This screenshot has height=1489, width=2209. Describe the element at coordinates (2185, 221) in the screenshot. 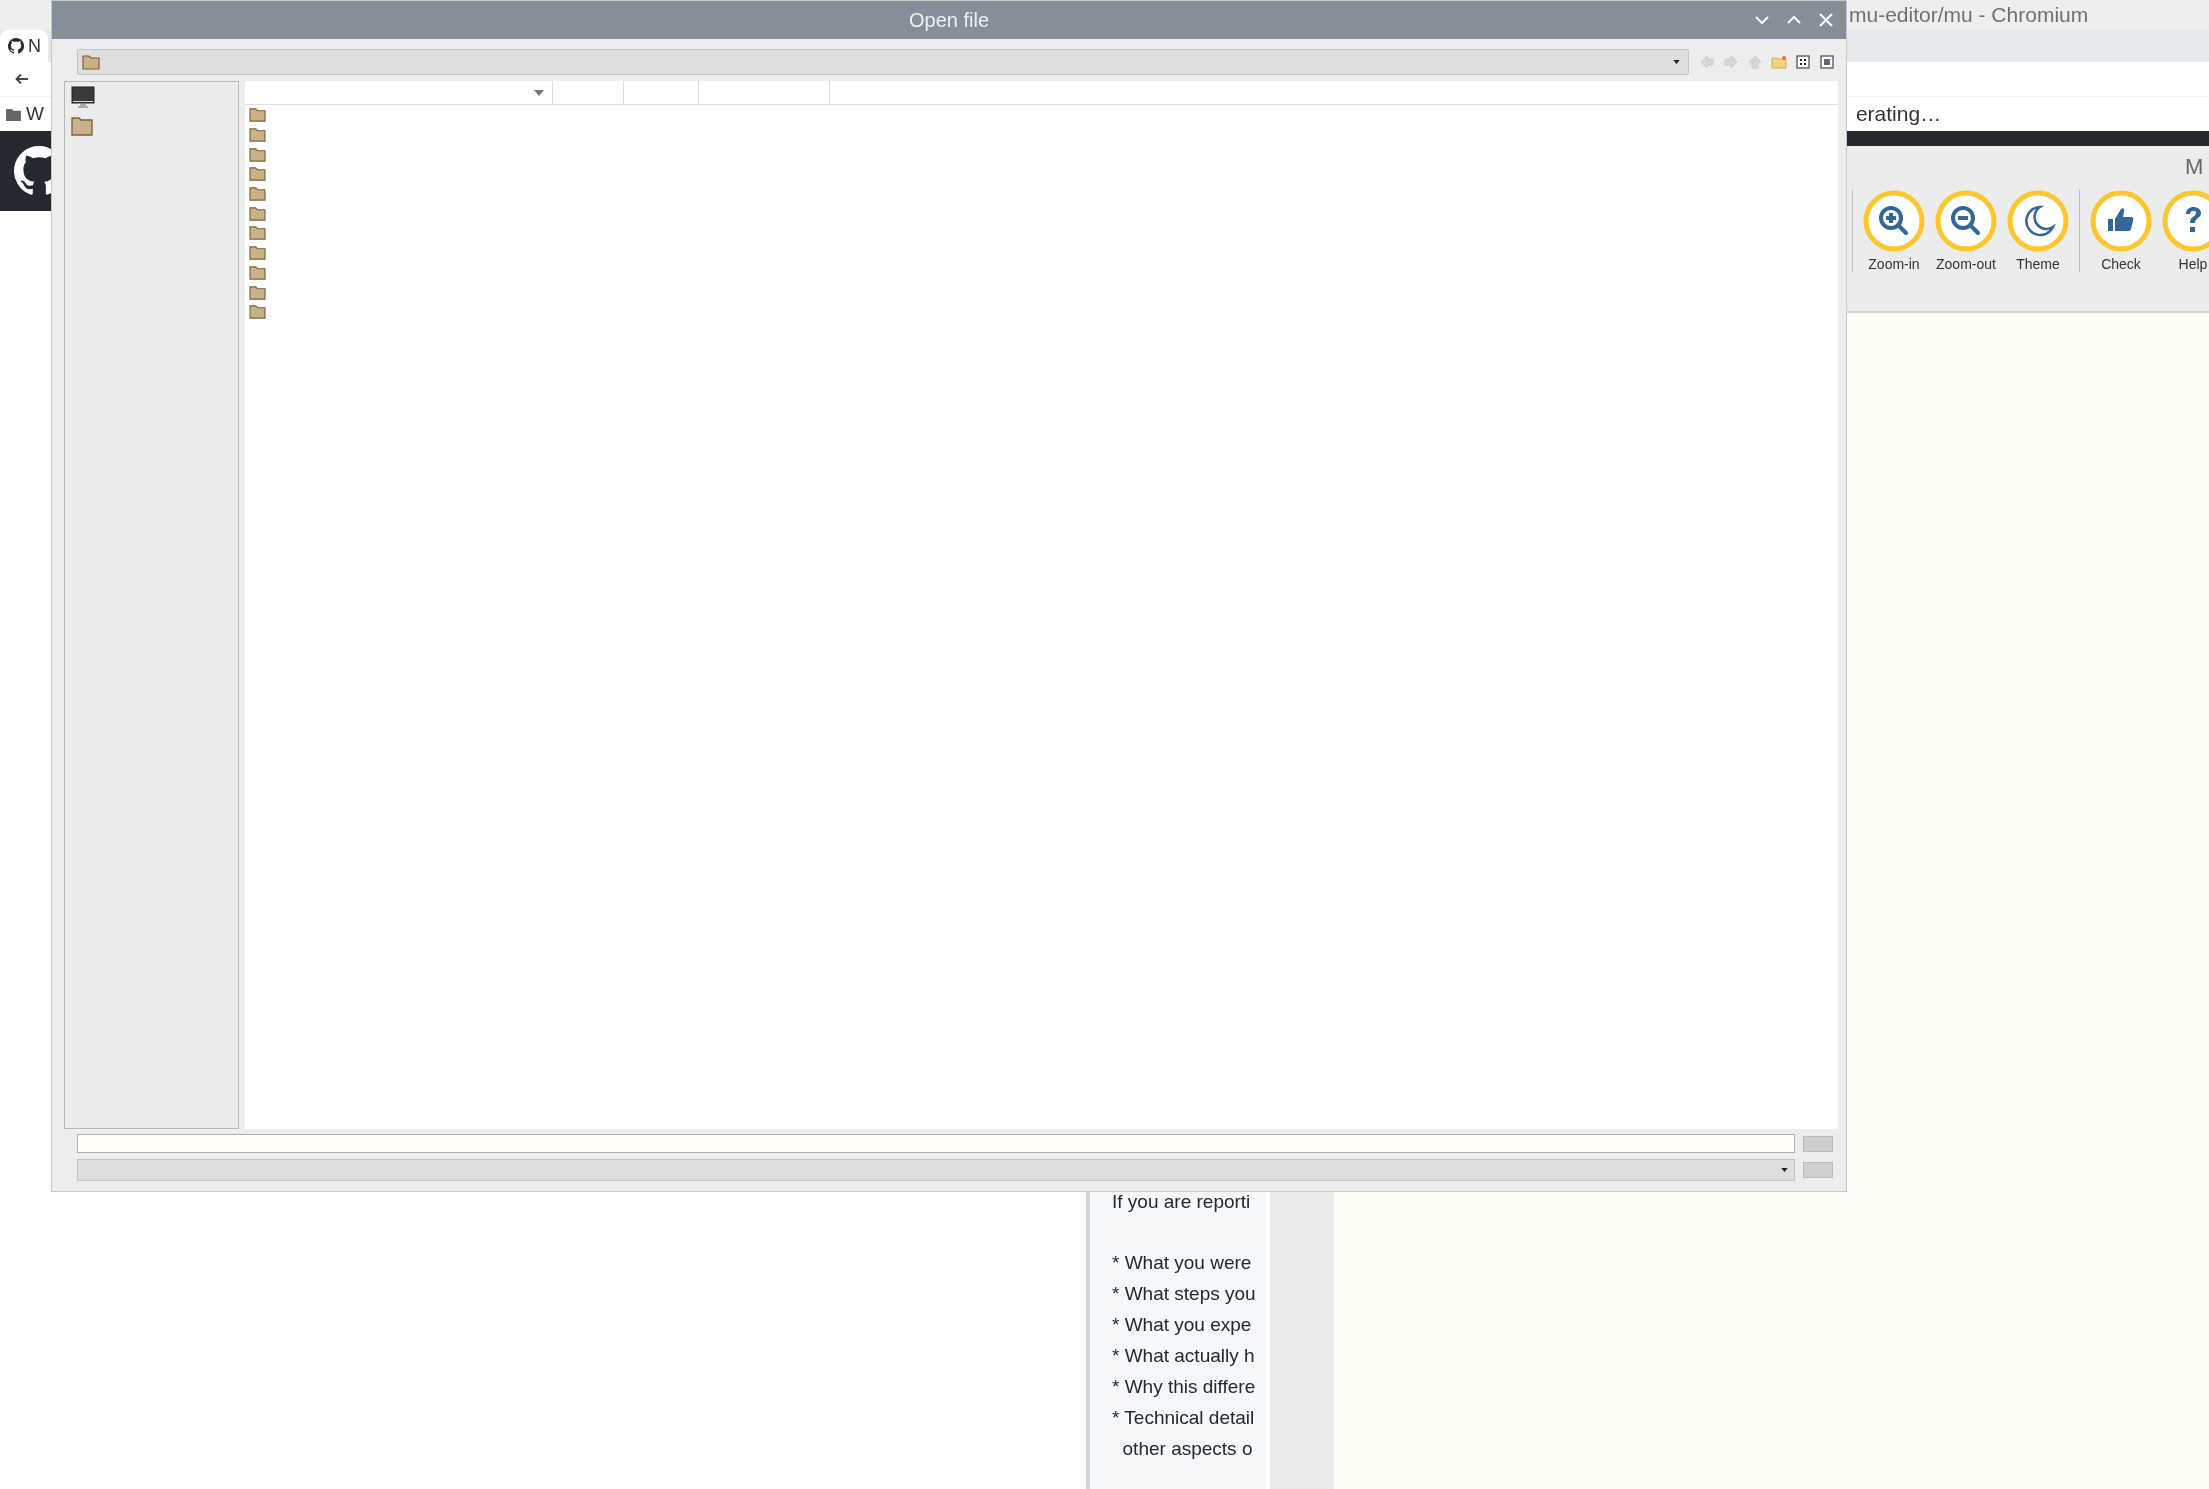

I see `help-icon` at that location.